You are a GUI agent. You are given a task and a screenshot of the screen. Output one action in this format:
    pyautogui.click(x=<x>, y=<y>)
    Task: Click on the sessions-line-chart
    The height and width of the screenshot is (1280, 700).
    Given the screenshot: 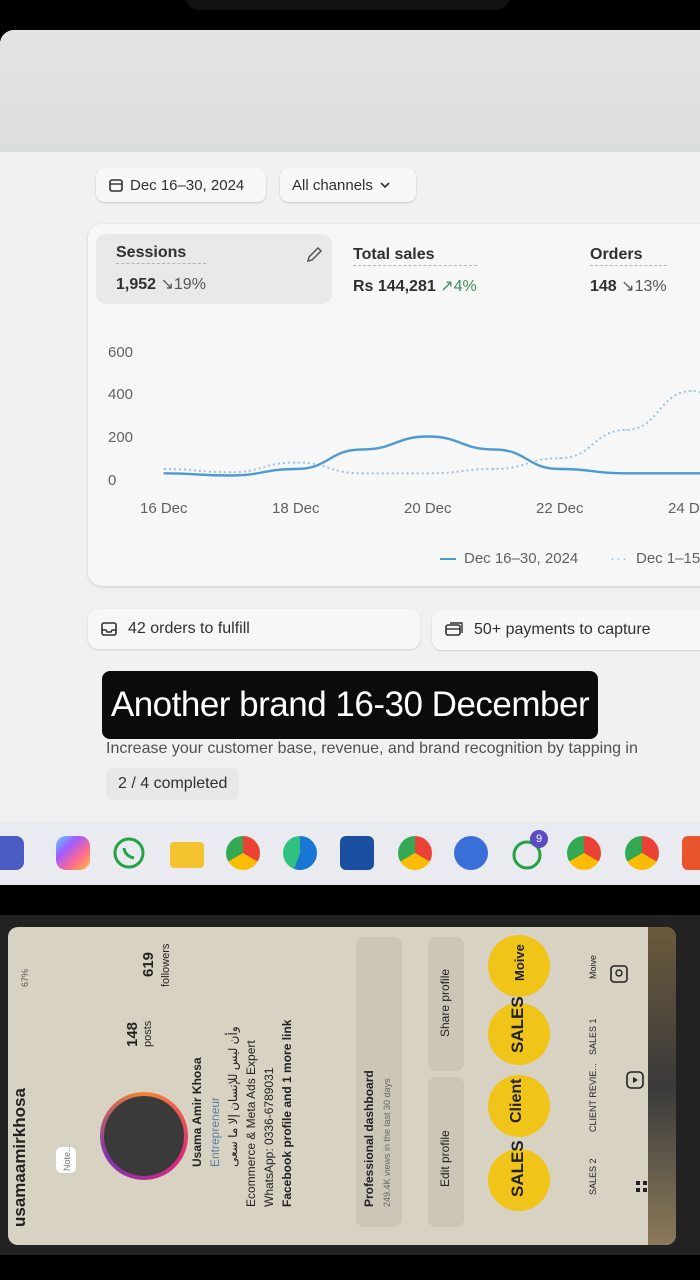 What is the action you would take?
    pyautogui.click(x=431, y=433)
    